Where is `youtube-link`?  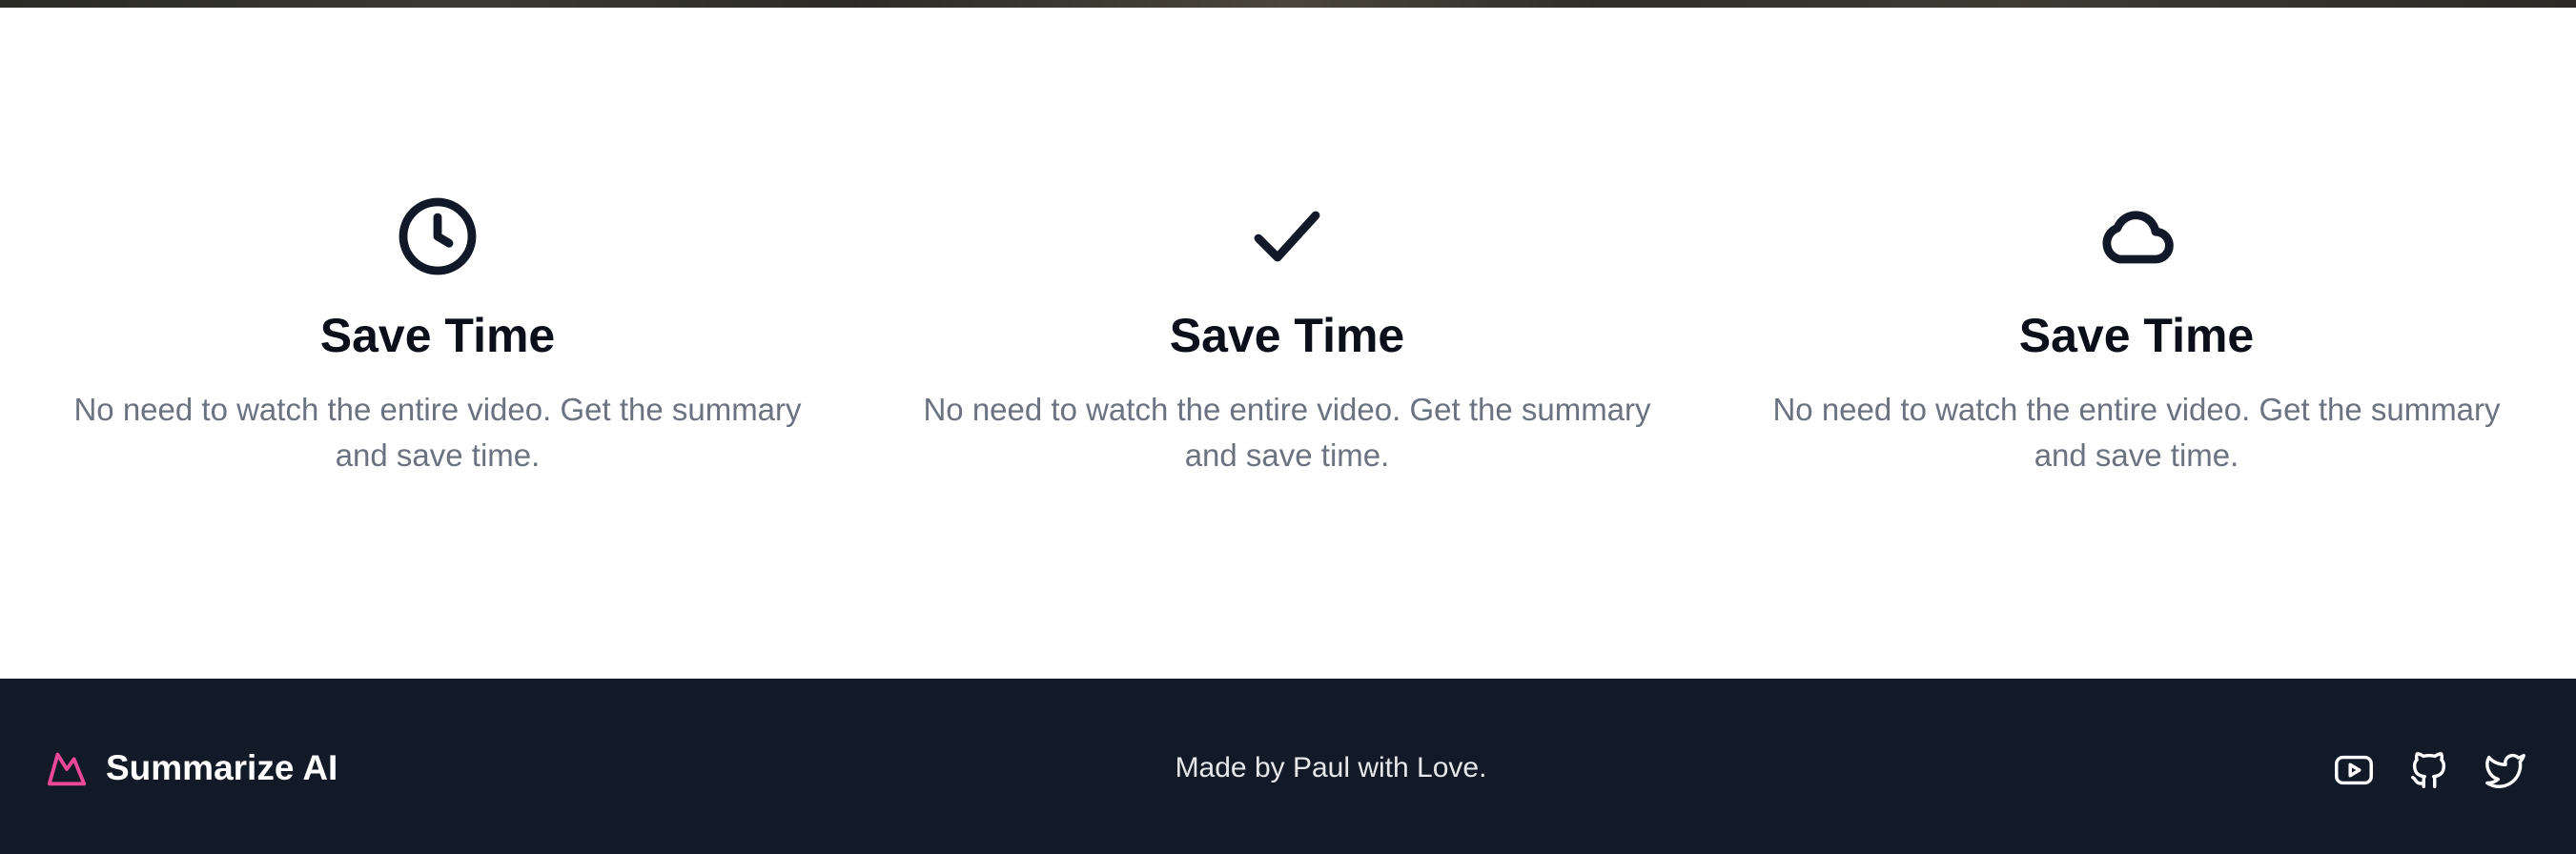
youtube-link is located at coordinates (2354, 770).